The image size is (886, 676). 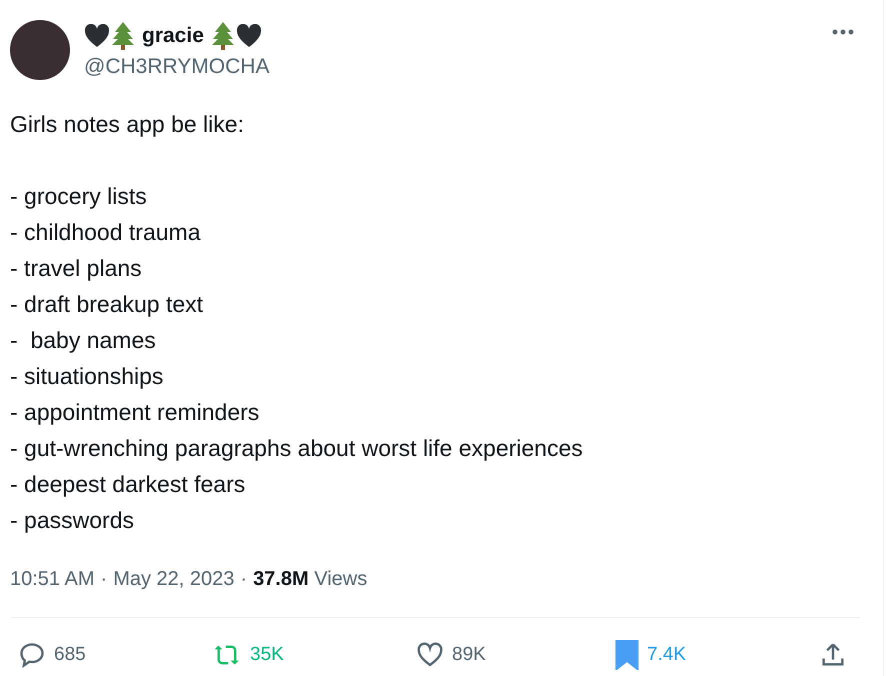 I want to click on tweet-text-line: Girls notes app be like:, so click(x=127, y=124).